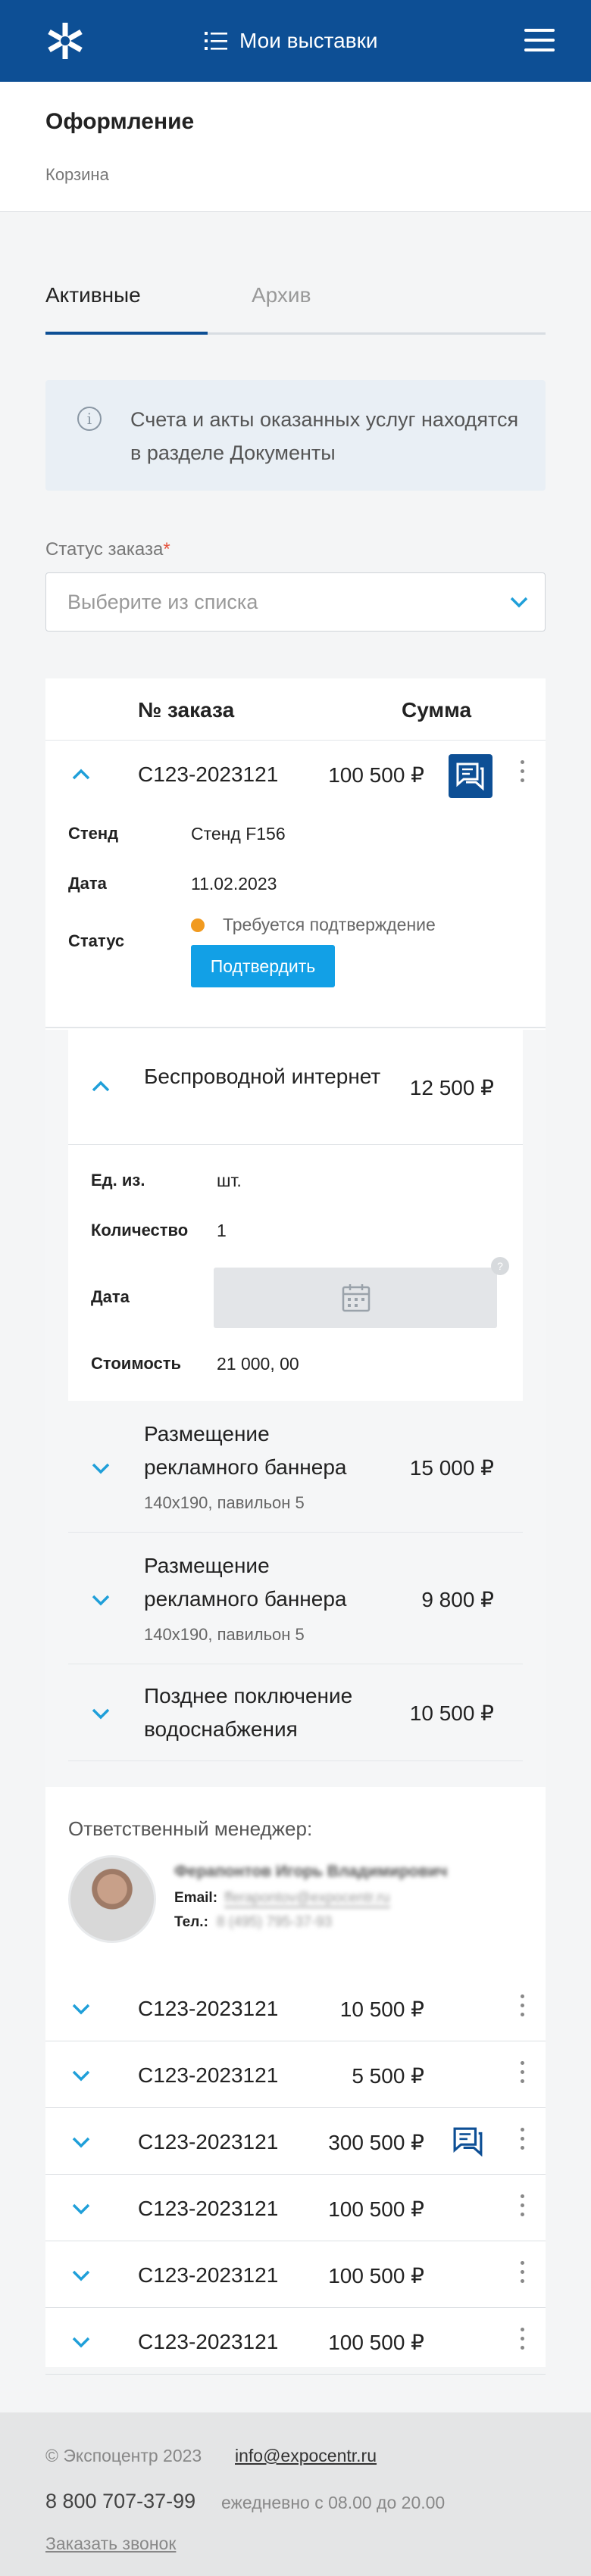 This screenshot has height=2576, width=591. What do you see at coordinates (311, 1871) in the screenshot?
I see `manager-name: Ферапонтов Игорь Владимирович` at bounding box center [311, 1871].